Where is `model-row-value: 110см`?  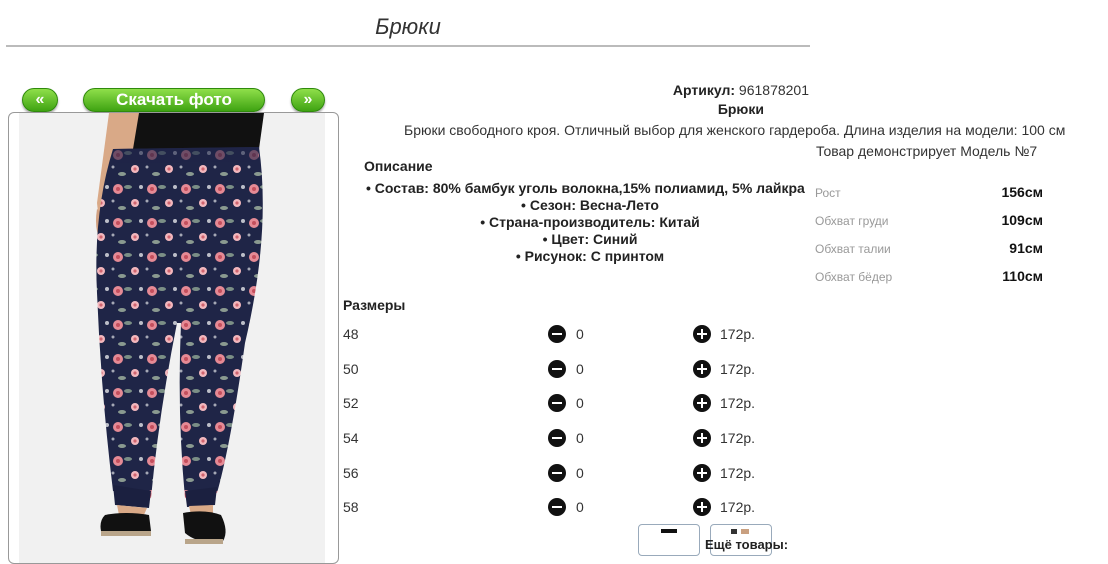 model-row-value: 110см is located at coordinates (1022, 276).